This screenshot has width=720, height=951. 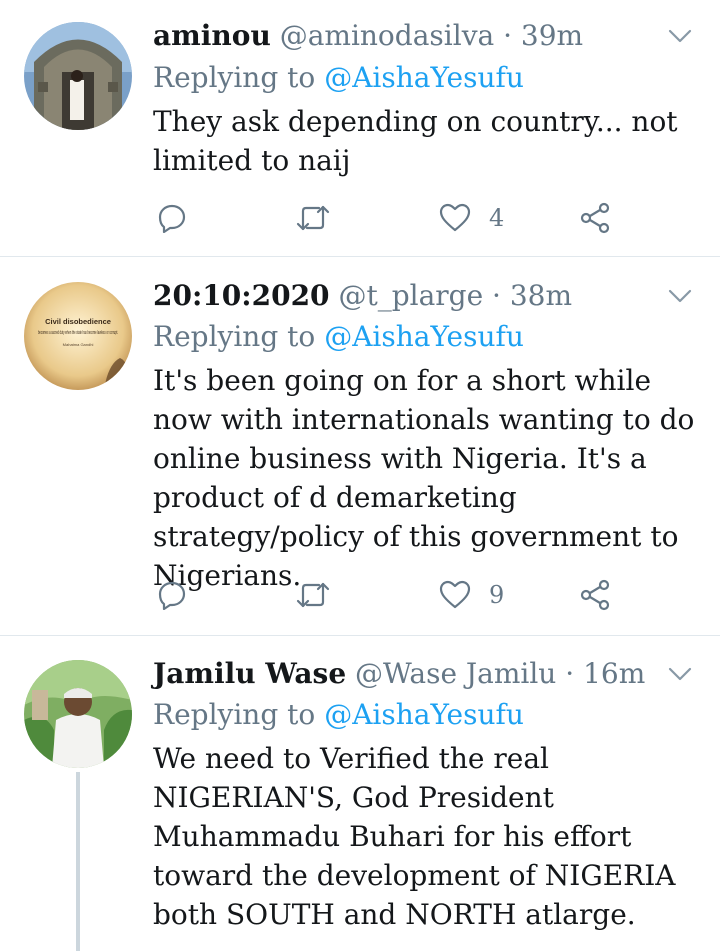 I want to click on timestamp: 16m, so click(x=614, y=673).